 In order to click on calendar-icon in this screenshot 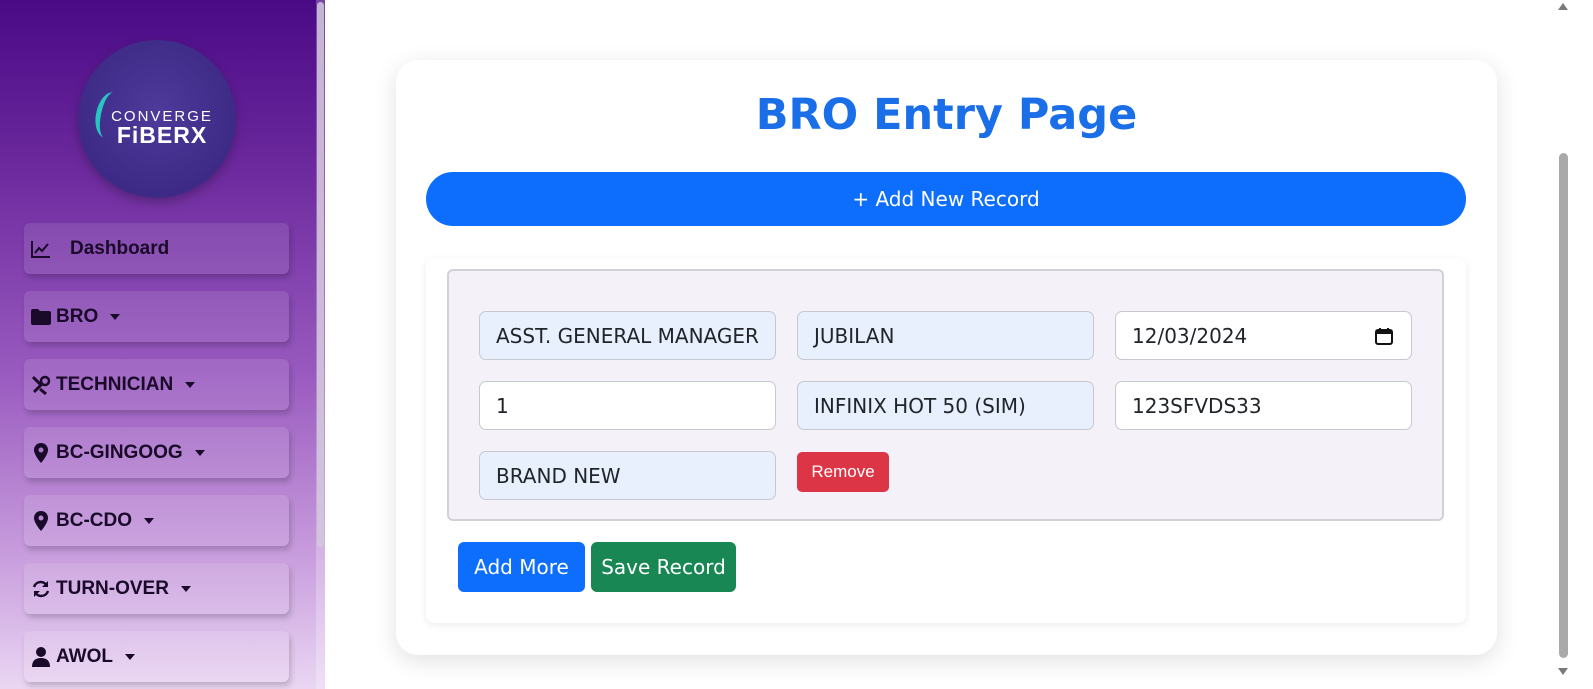, I will do `click(1384, 335)`.